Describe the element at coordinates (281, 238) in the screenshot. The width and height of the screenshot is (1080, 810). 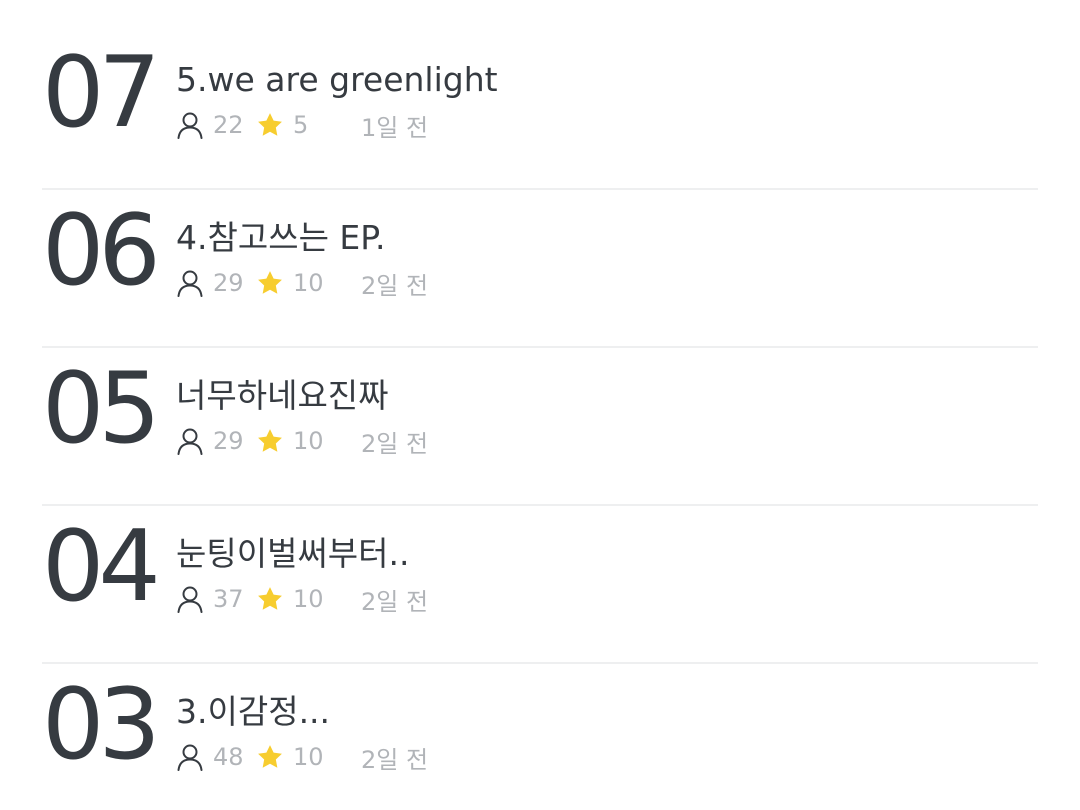
I see `episode-title: 4.참고쓰는 EP.` at that location.